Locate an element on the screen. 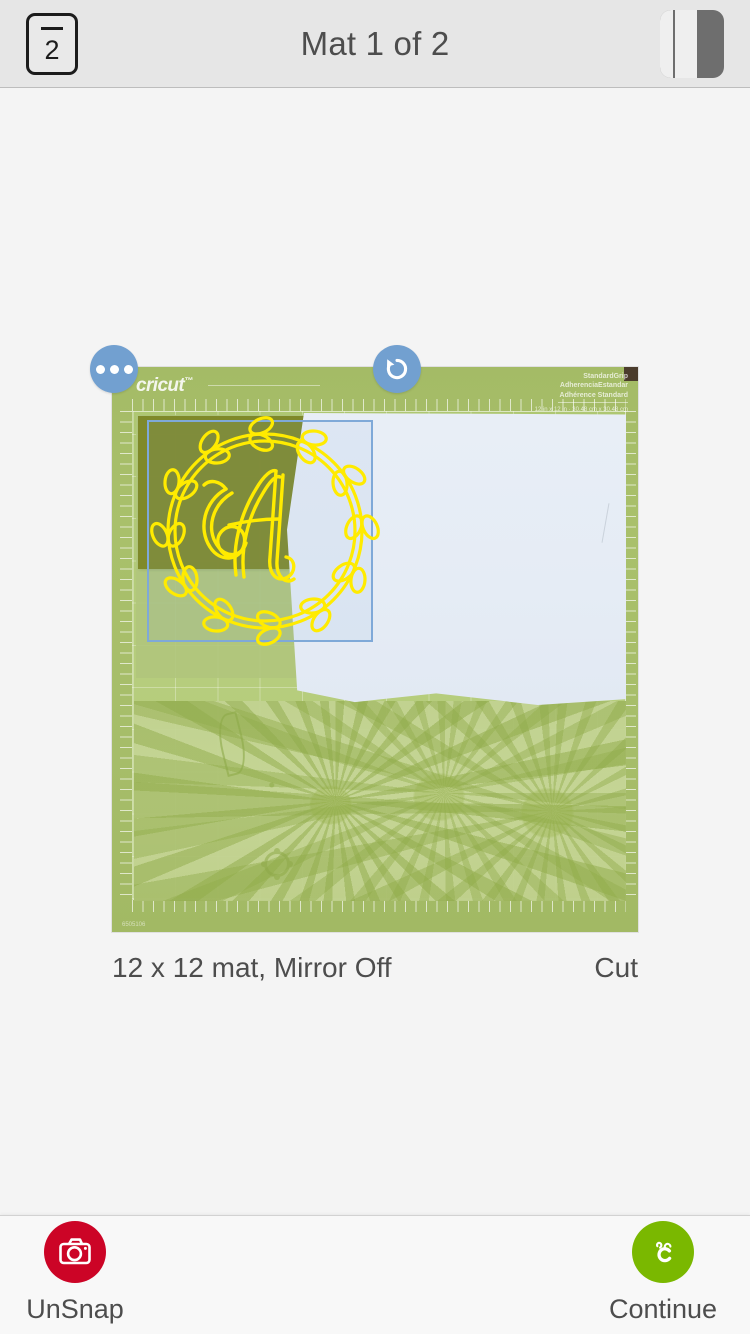  continue-button-circle is located at coordinates (663, 1252).